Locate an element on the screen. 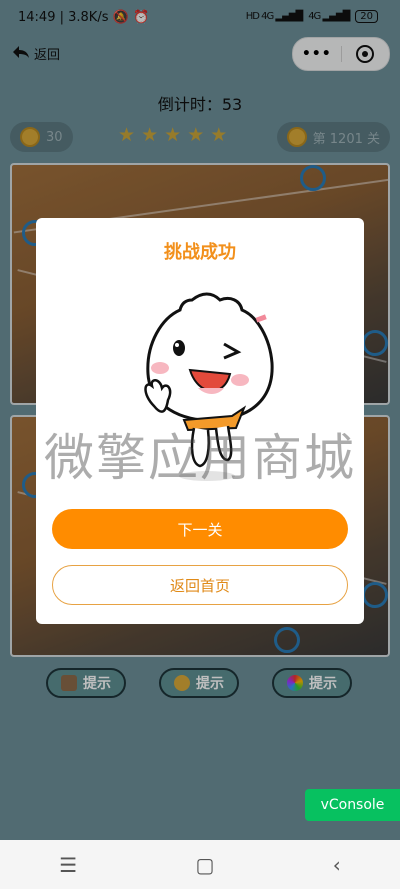 The width and height of the screenshot is (400, 889). dialog-title: 挑战成功 is located at coordinates (200, 252).